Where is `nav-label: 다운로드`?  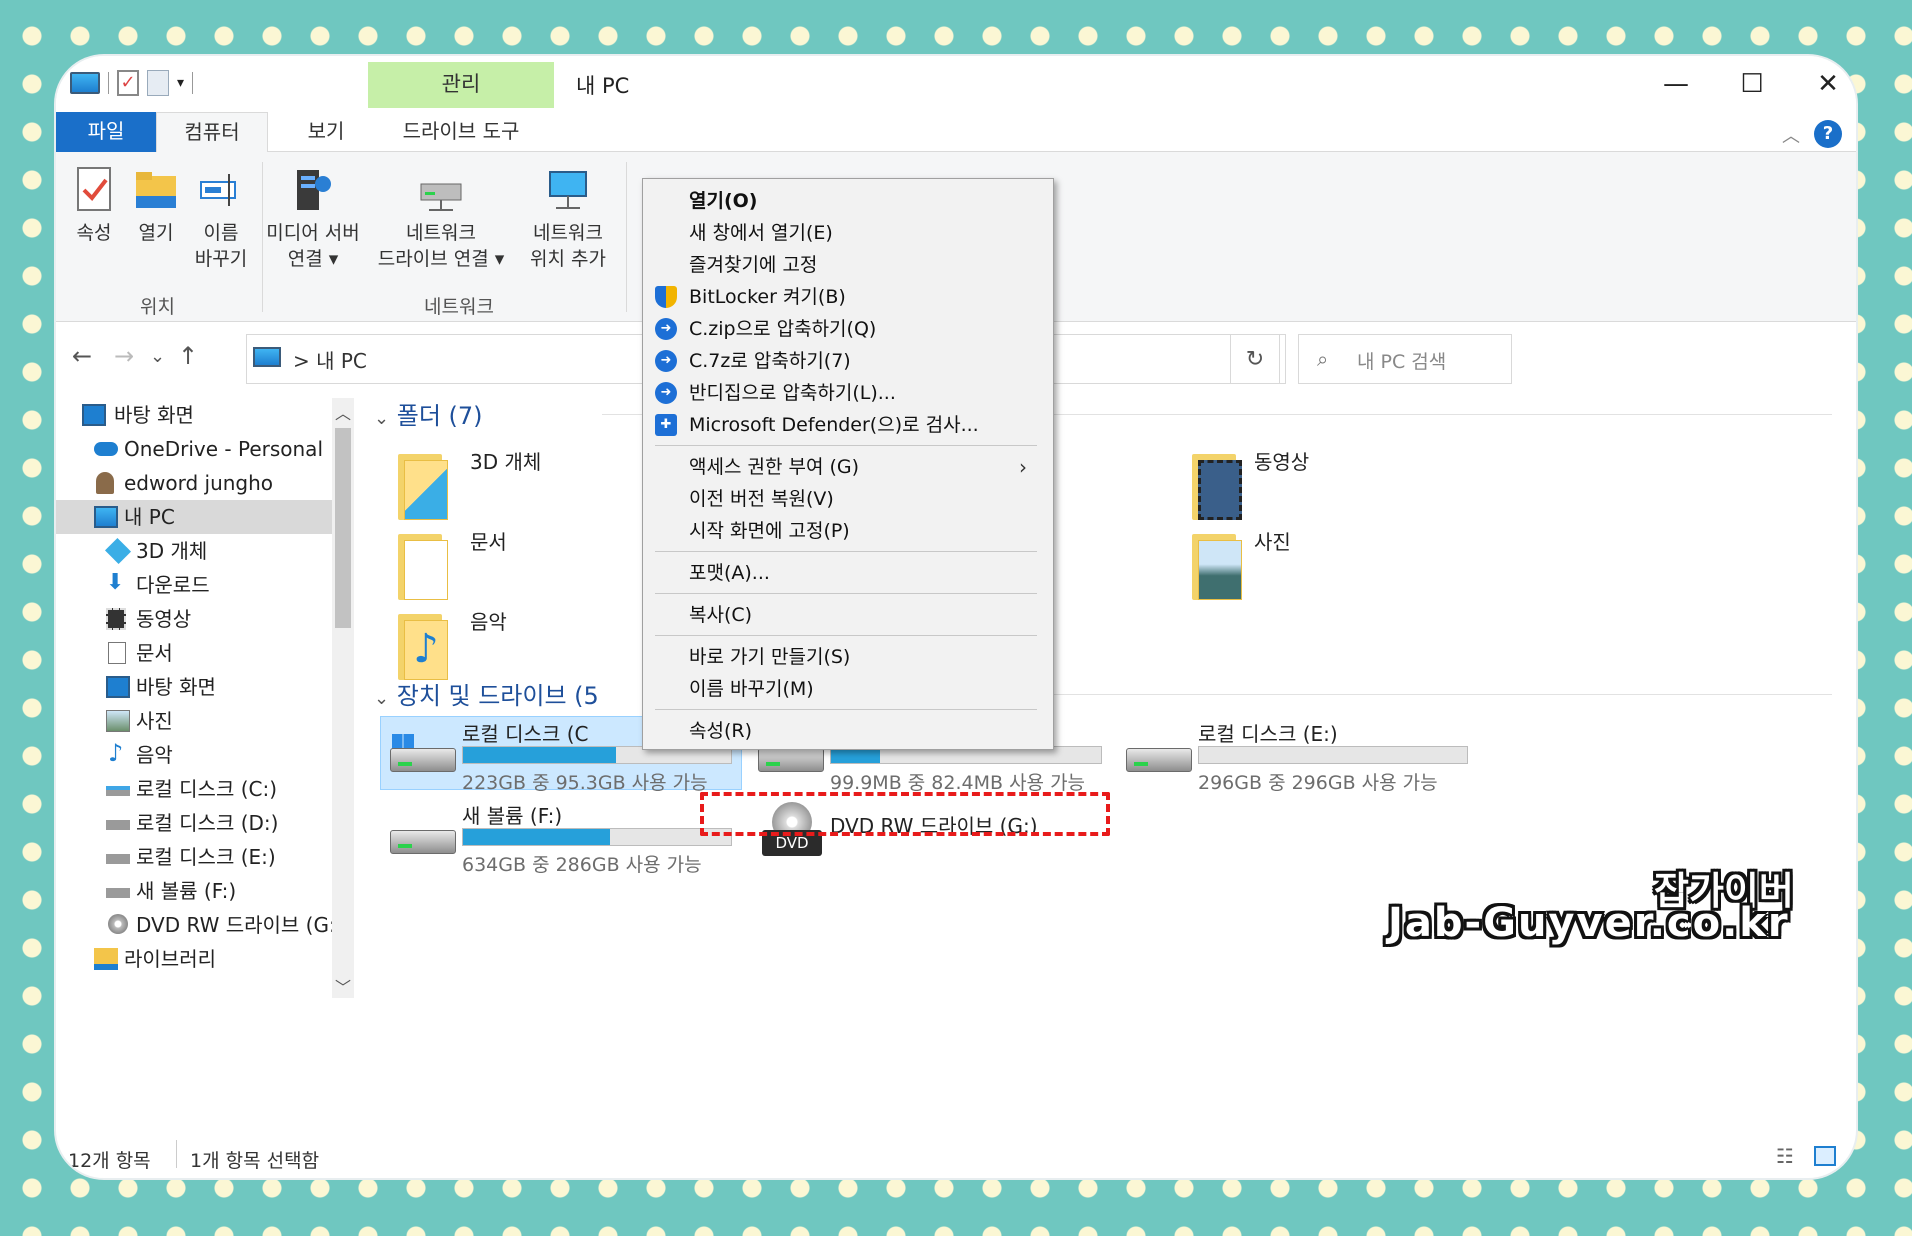 nav-label: 다운로드 is located at coordinates (173, 585).